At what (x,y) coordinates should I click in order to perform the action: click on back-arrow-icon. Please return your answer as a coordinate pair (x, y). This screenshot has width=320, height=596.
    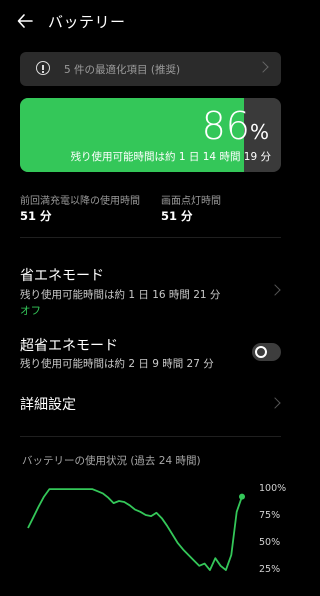
    Looking at the image, I should click on (25, 21).